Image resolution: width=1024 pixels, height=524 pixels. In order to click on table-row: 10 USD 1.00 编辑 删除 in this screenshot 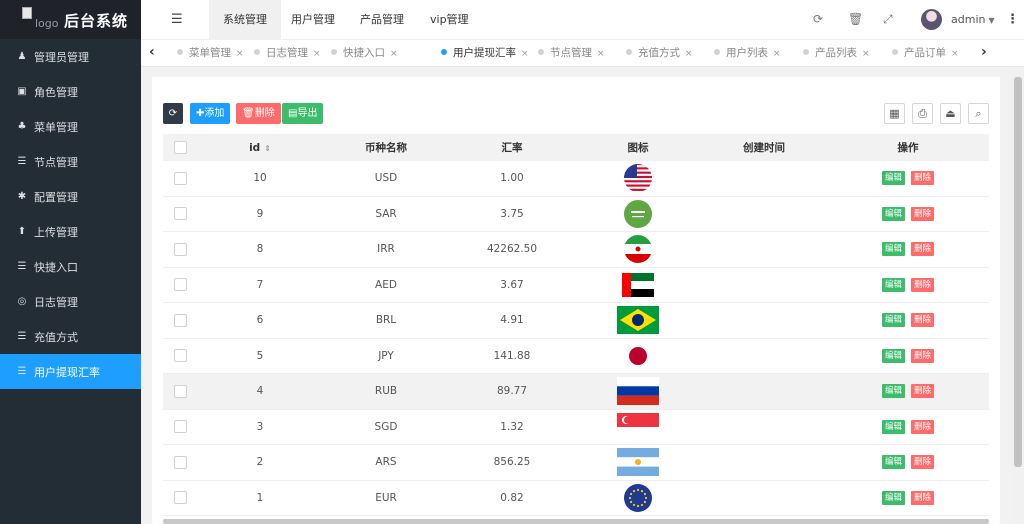, I will do `click(576, 179)`.